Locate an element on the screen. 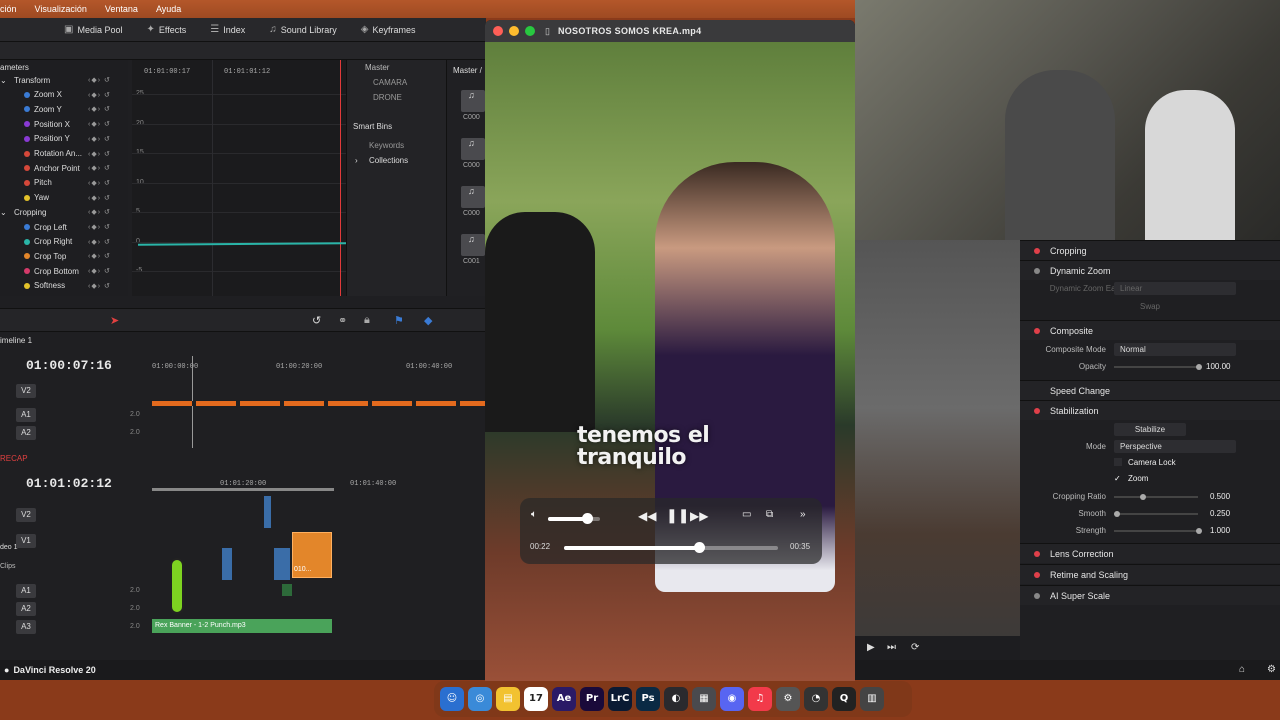 The height and width of the screenshot is (720, 1280). composite-mode-select: Normal is located at coordinates (1175, 349).